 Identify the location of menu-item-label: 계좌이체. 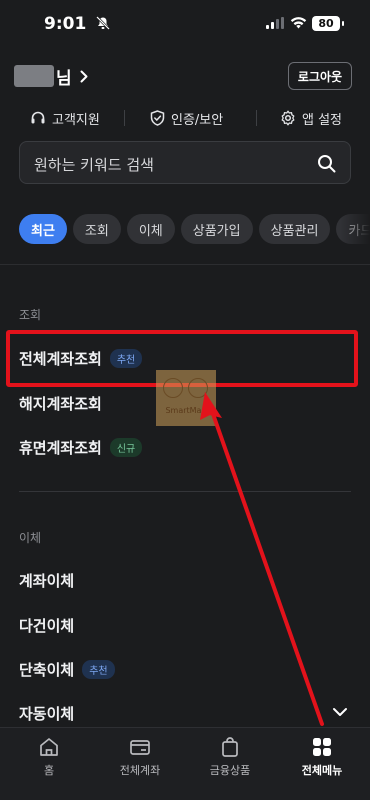
(47, 580).